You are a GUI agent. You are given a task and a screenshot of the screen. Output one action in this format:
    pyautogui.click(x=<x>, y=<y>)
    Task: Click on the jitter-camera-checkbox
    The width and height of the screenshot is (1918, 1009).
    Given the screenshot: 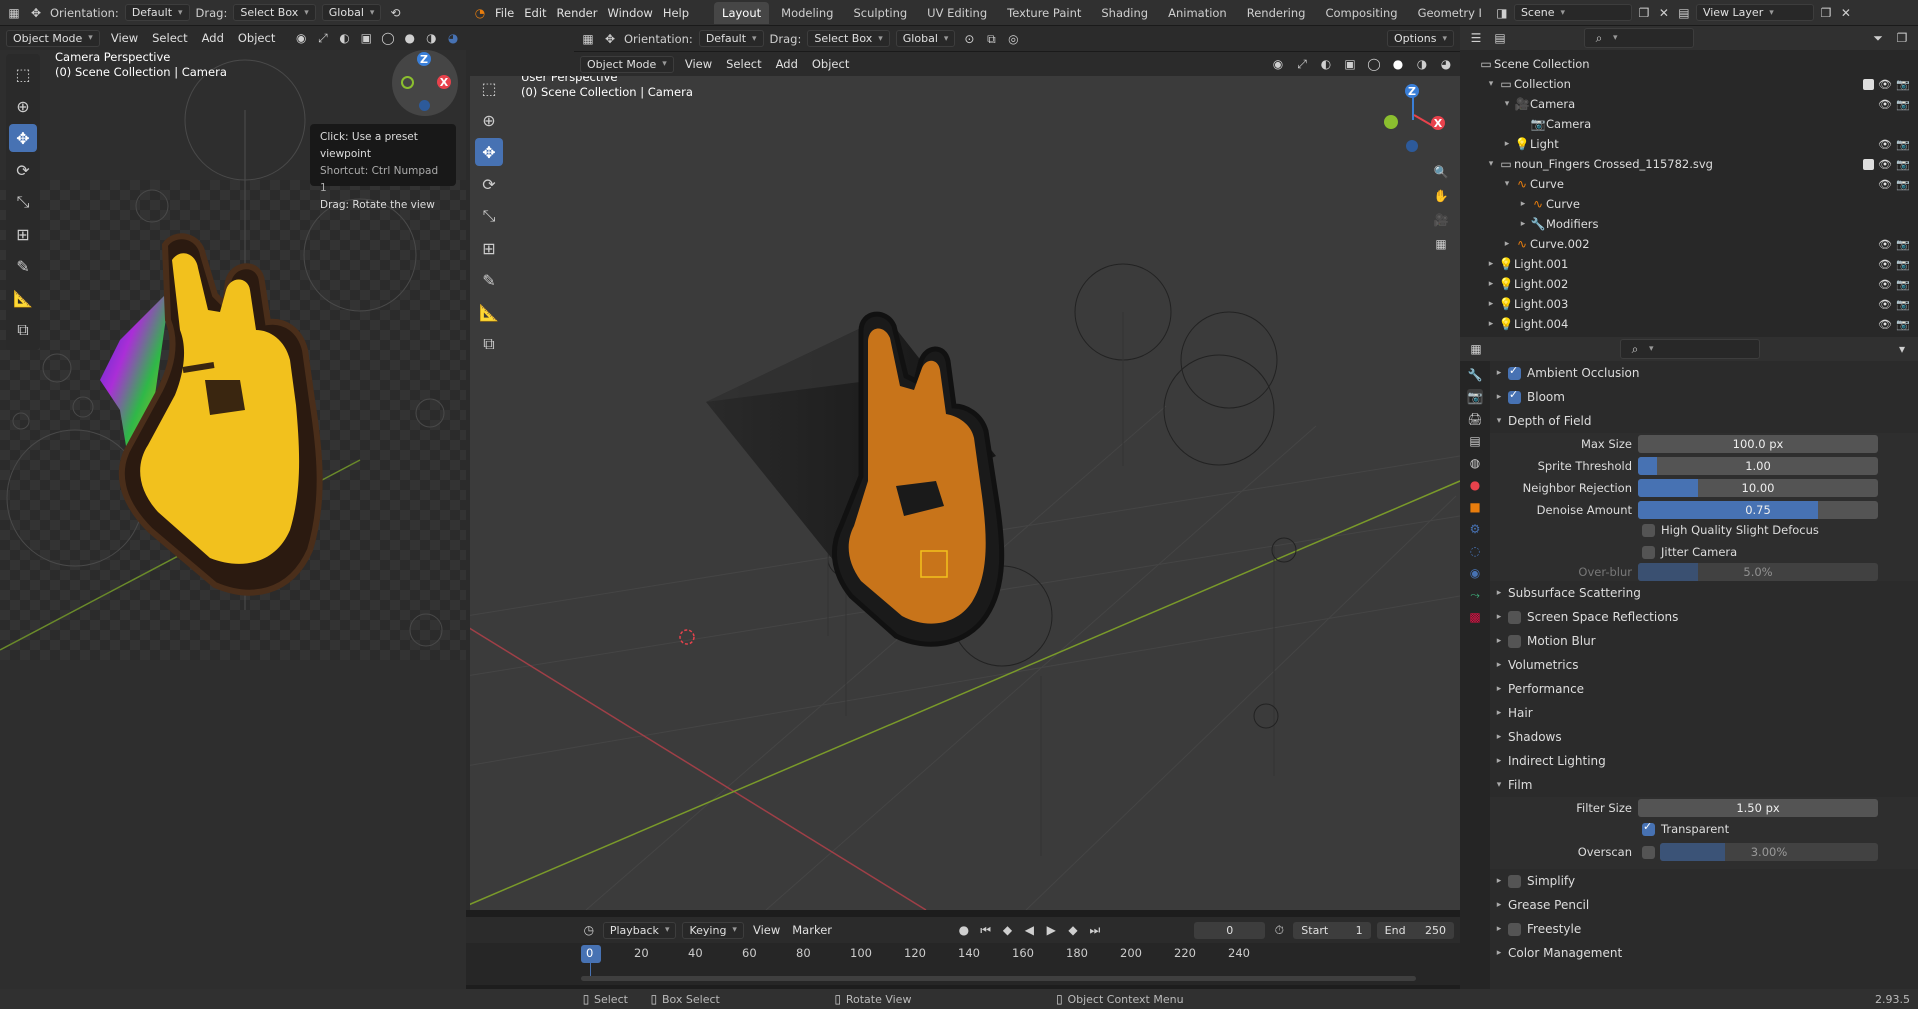 What is the action you would take?
    pyautogui.click(x=1648, y=552)
    